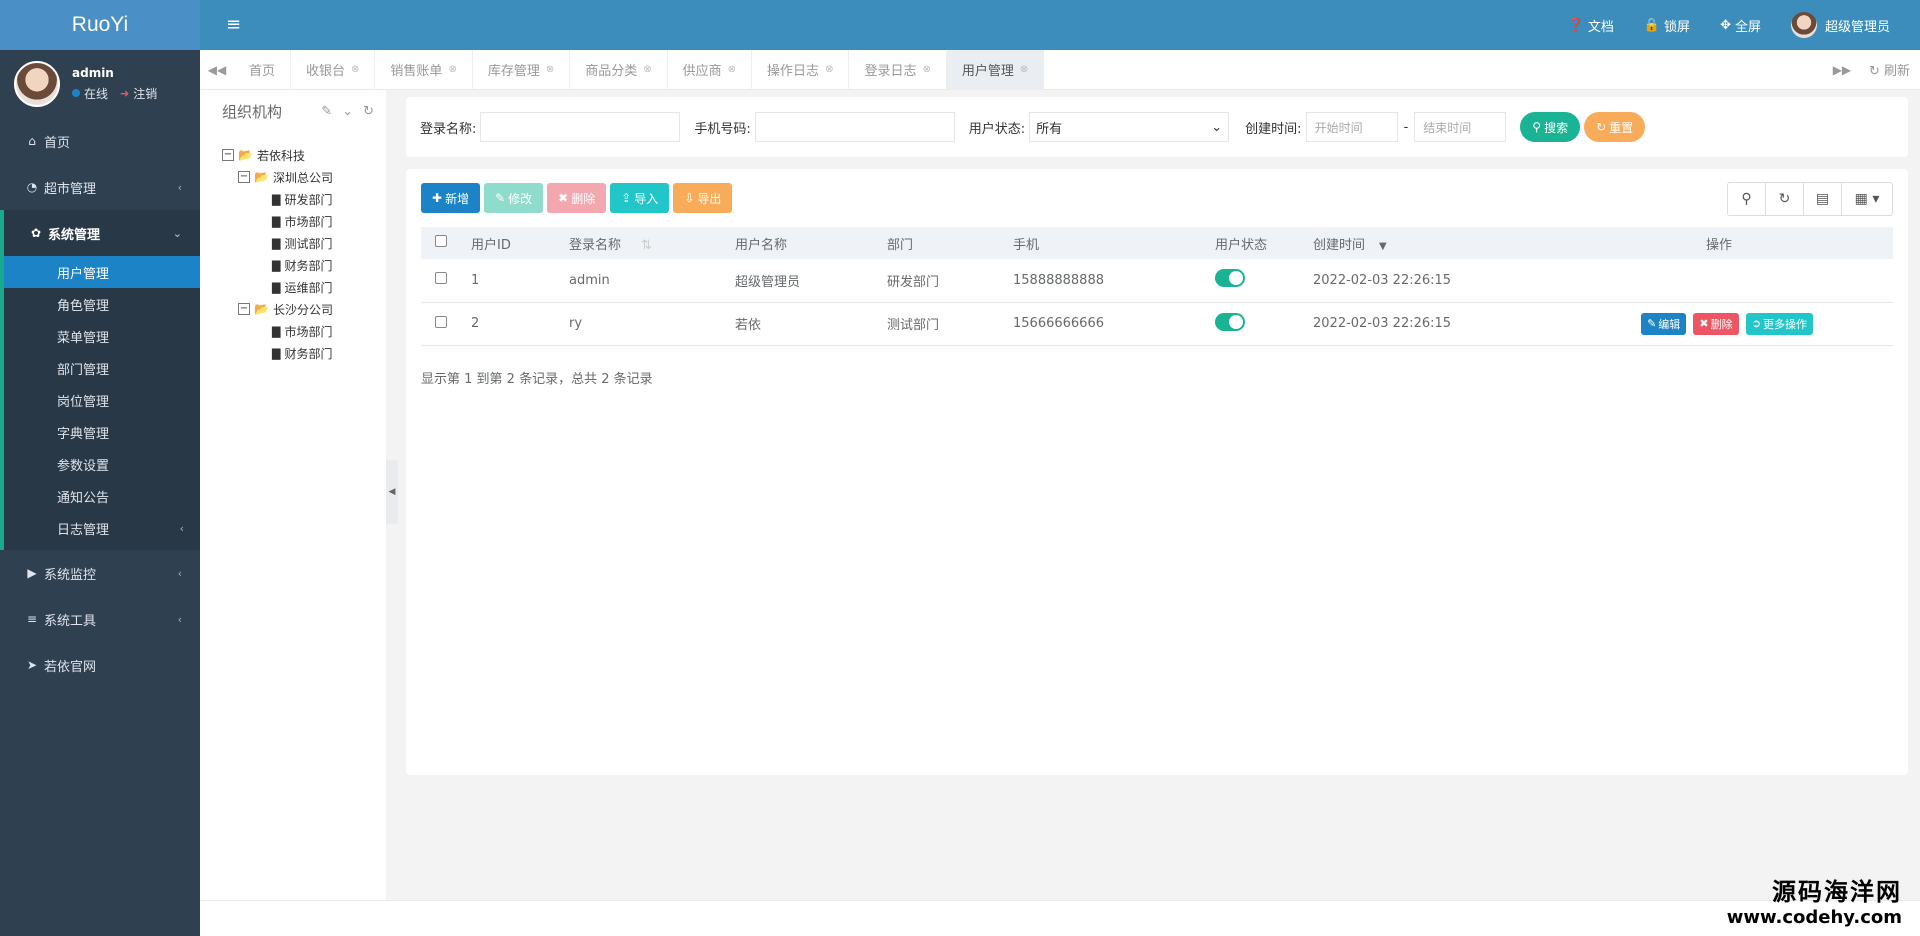 The width and height of the screenshot is (1920, 936). Describe the element at coordinates (304, 199) in the screenshot. I see `tree-node-dept: ▇ 研发部门` at that location.